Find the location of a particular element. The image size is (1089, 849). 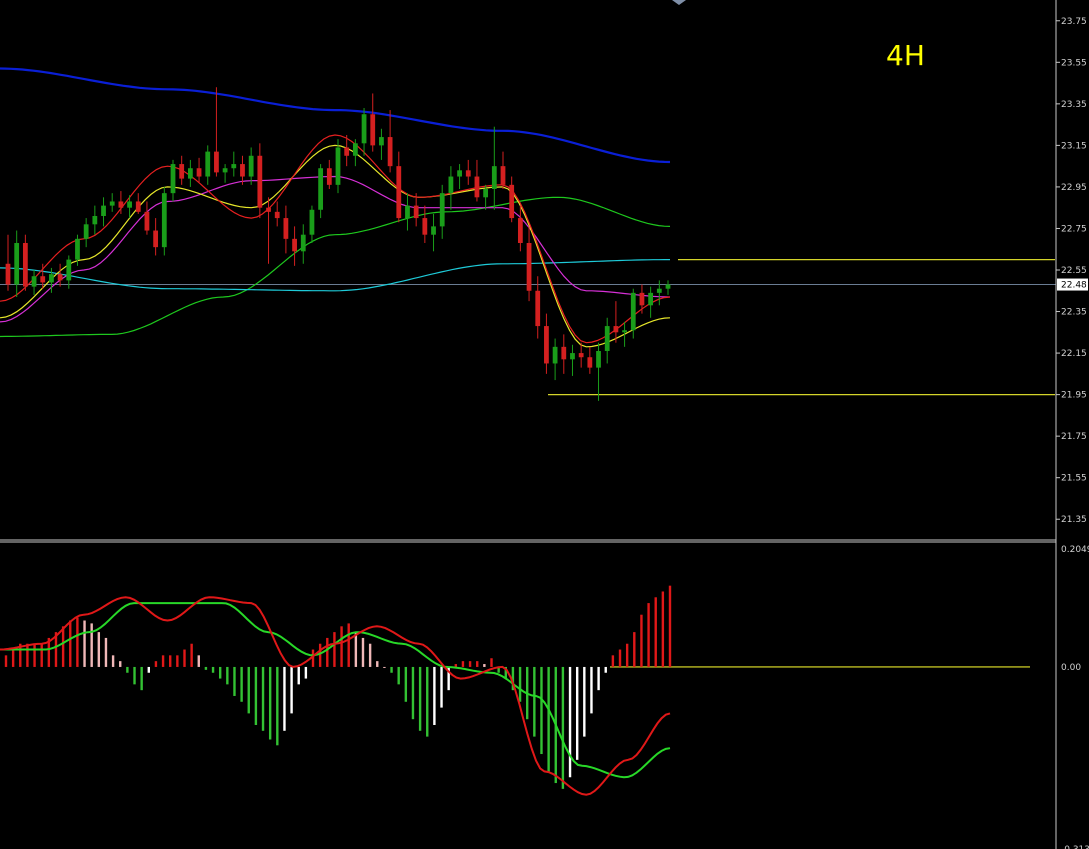

price-tick-label: 22.55 is located at coordinates (1074, 271).